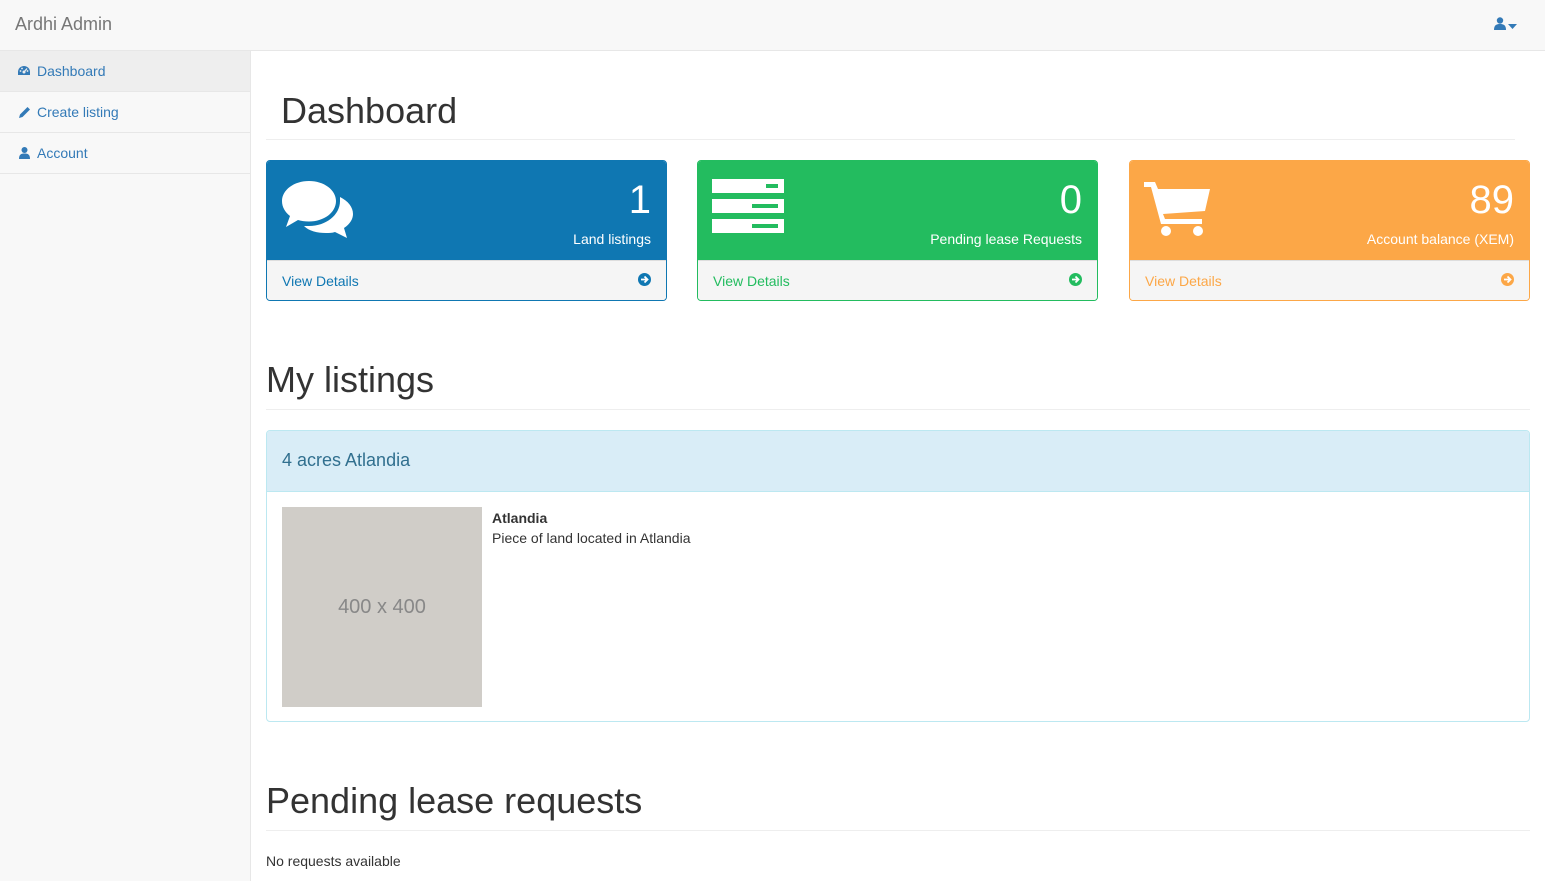 This screenshot has height=881, width=1545. I want to click on pending-requests-header: Pending lease requests, so click(898, 806).